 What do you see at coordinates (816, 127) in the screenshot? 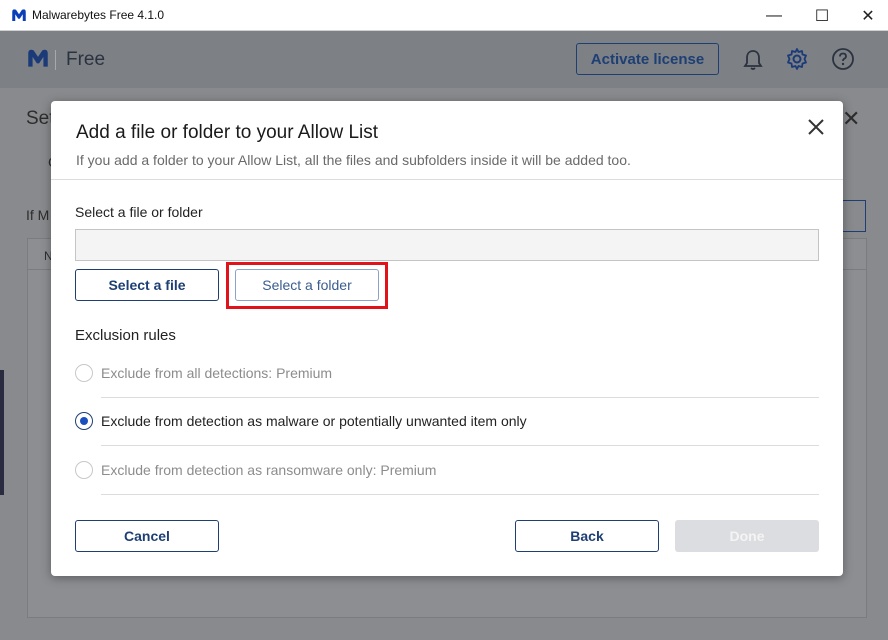
I see `dialog-close-icon` at bounding box center [816, 127].